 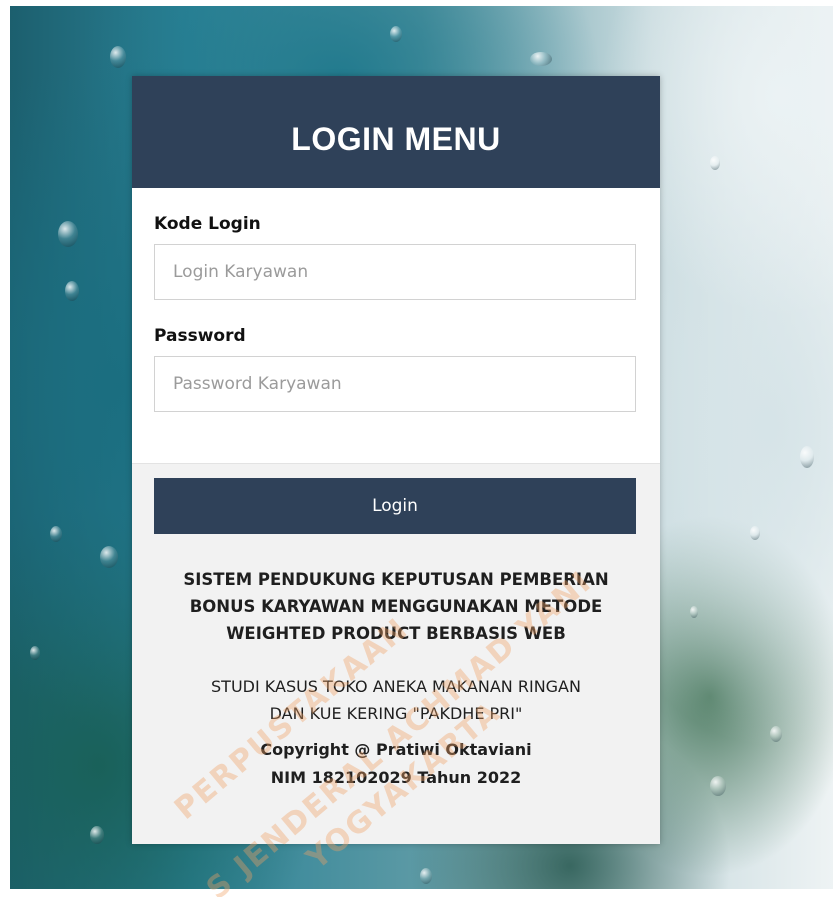 I want to click on card-header: LOGIN MENU, so click(x=396, y=132).